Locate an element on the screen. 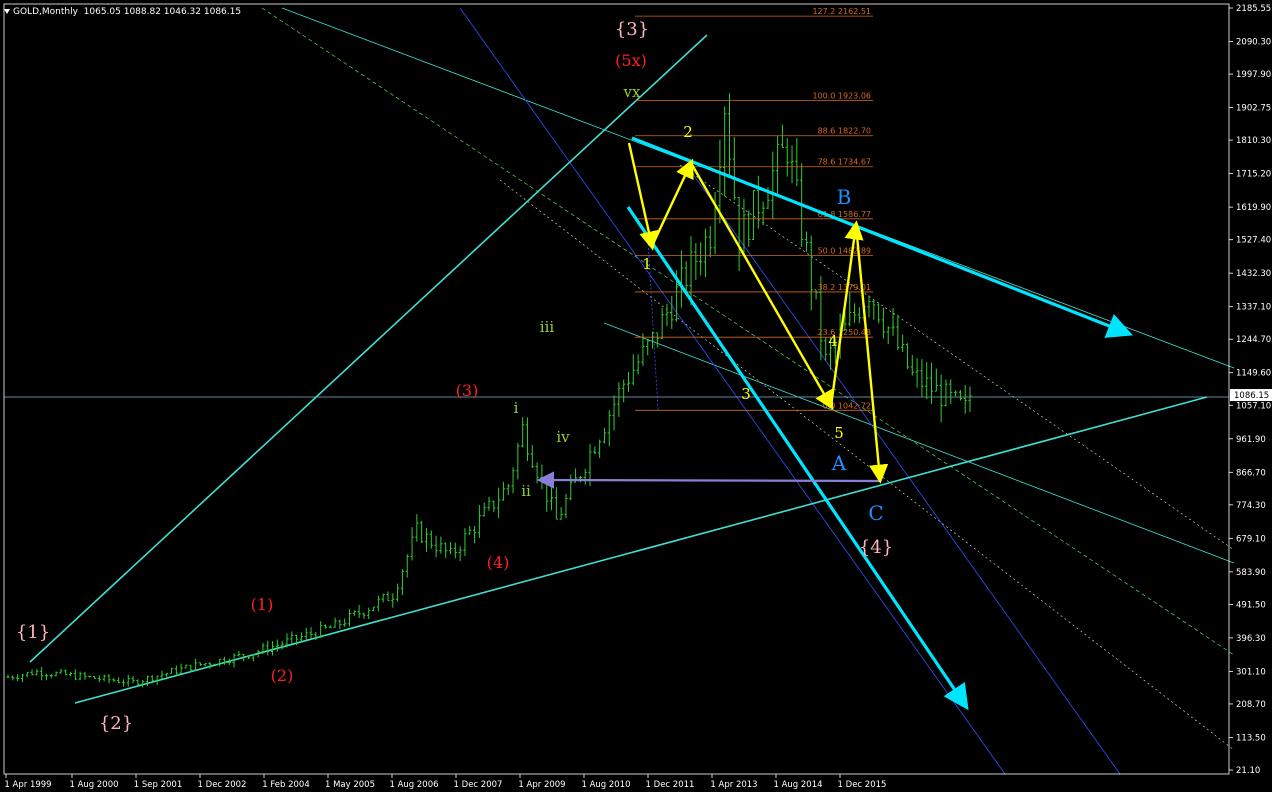  y-tick-label: 1527.40 is located at coordinates (1253, 241).